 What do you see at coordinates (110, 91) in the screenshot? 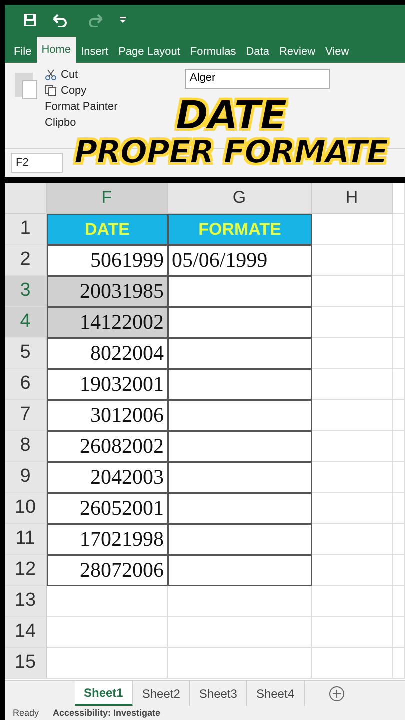
I see `copy-button: Copy` at bounding box center [110, 91].